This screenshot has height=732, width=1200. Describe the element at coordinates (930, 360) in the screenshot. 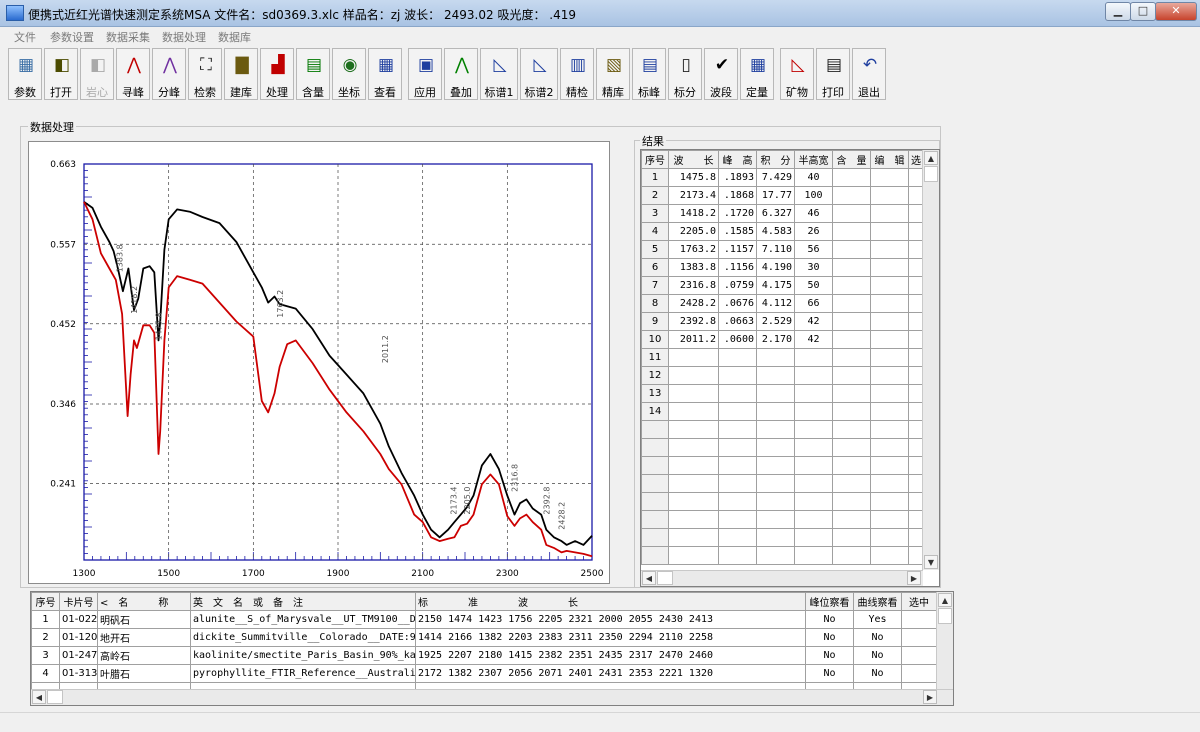

I see `results-vertical-scrollbar: ▲ ▼` at that location.